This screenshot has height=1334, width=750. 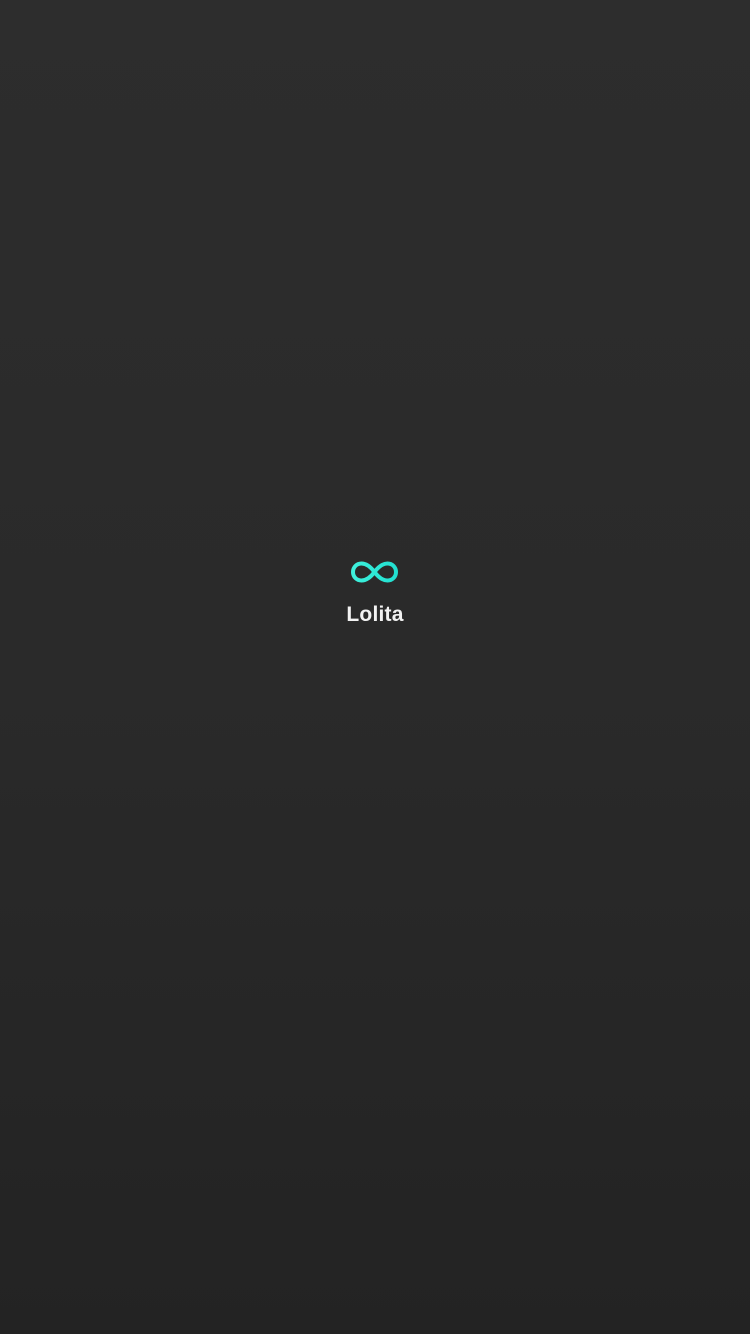 What do you see at coordinates (375, 614) in the screenshot?
I see `app-name: Lolita` at bounding box center [375, 614].